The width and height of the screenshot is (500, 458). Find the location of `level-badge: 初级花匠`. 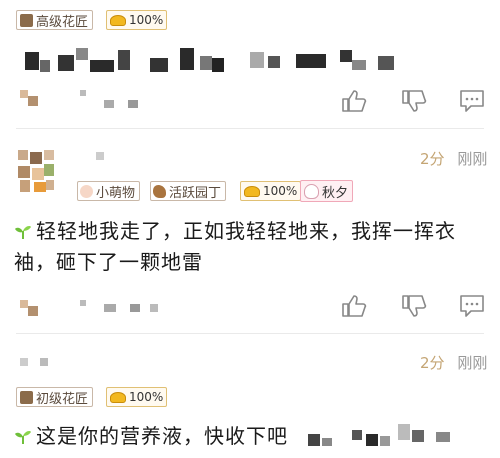

level-badge: 初级花匠 is located at coordinates (55, 397).